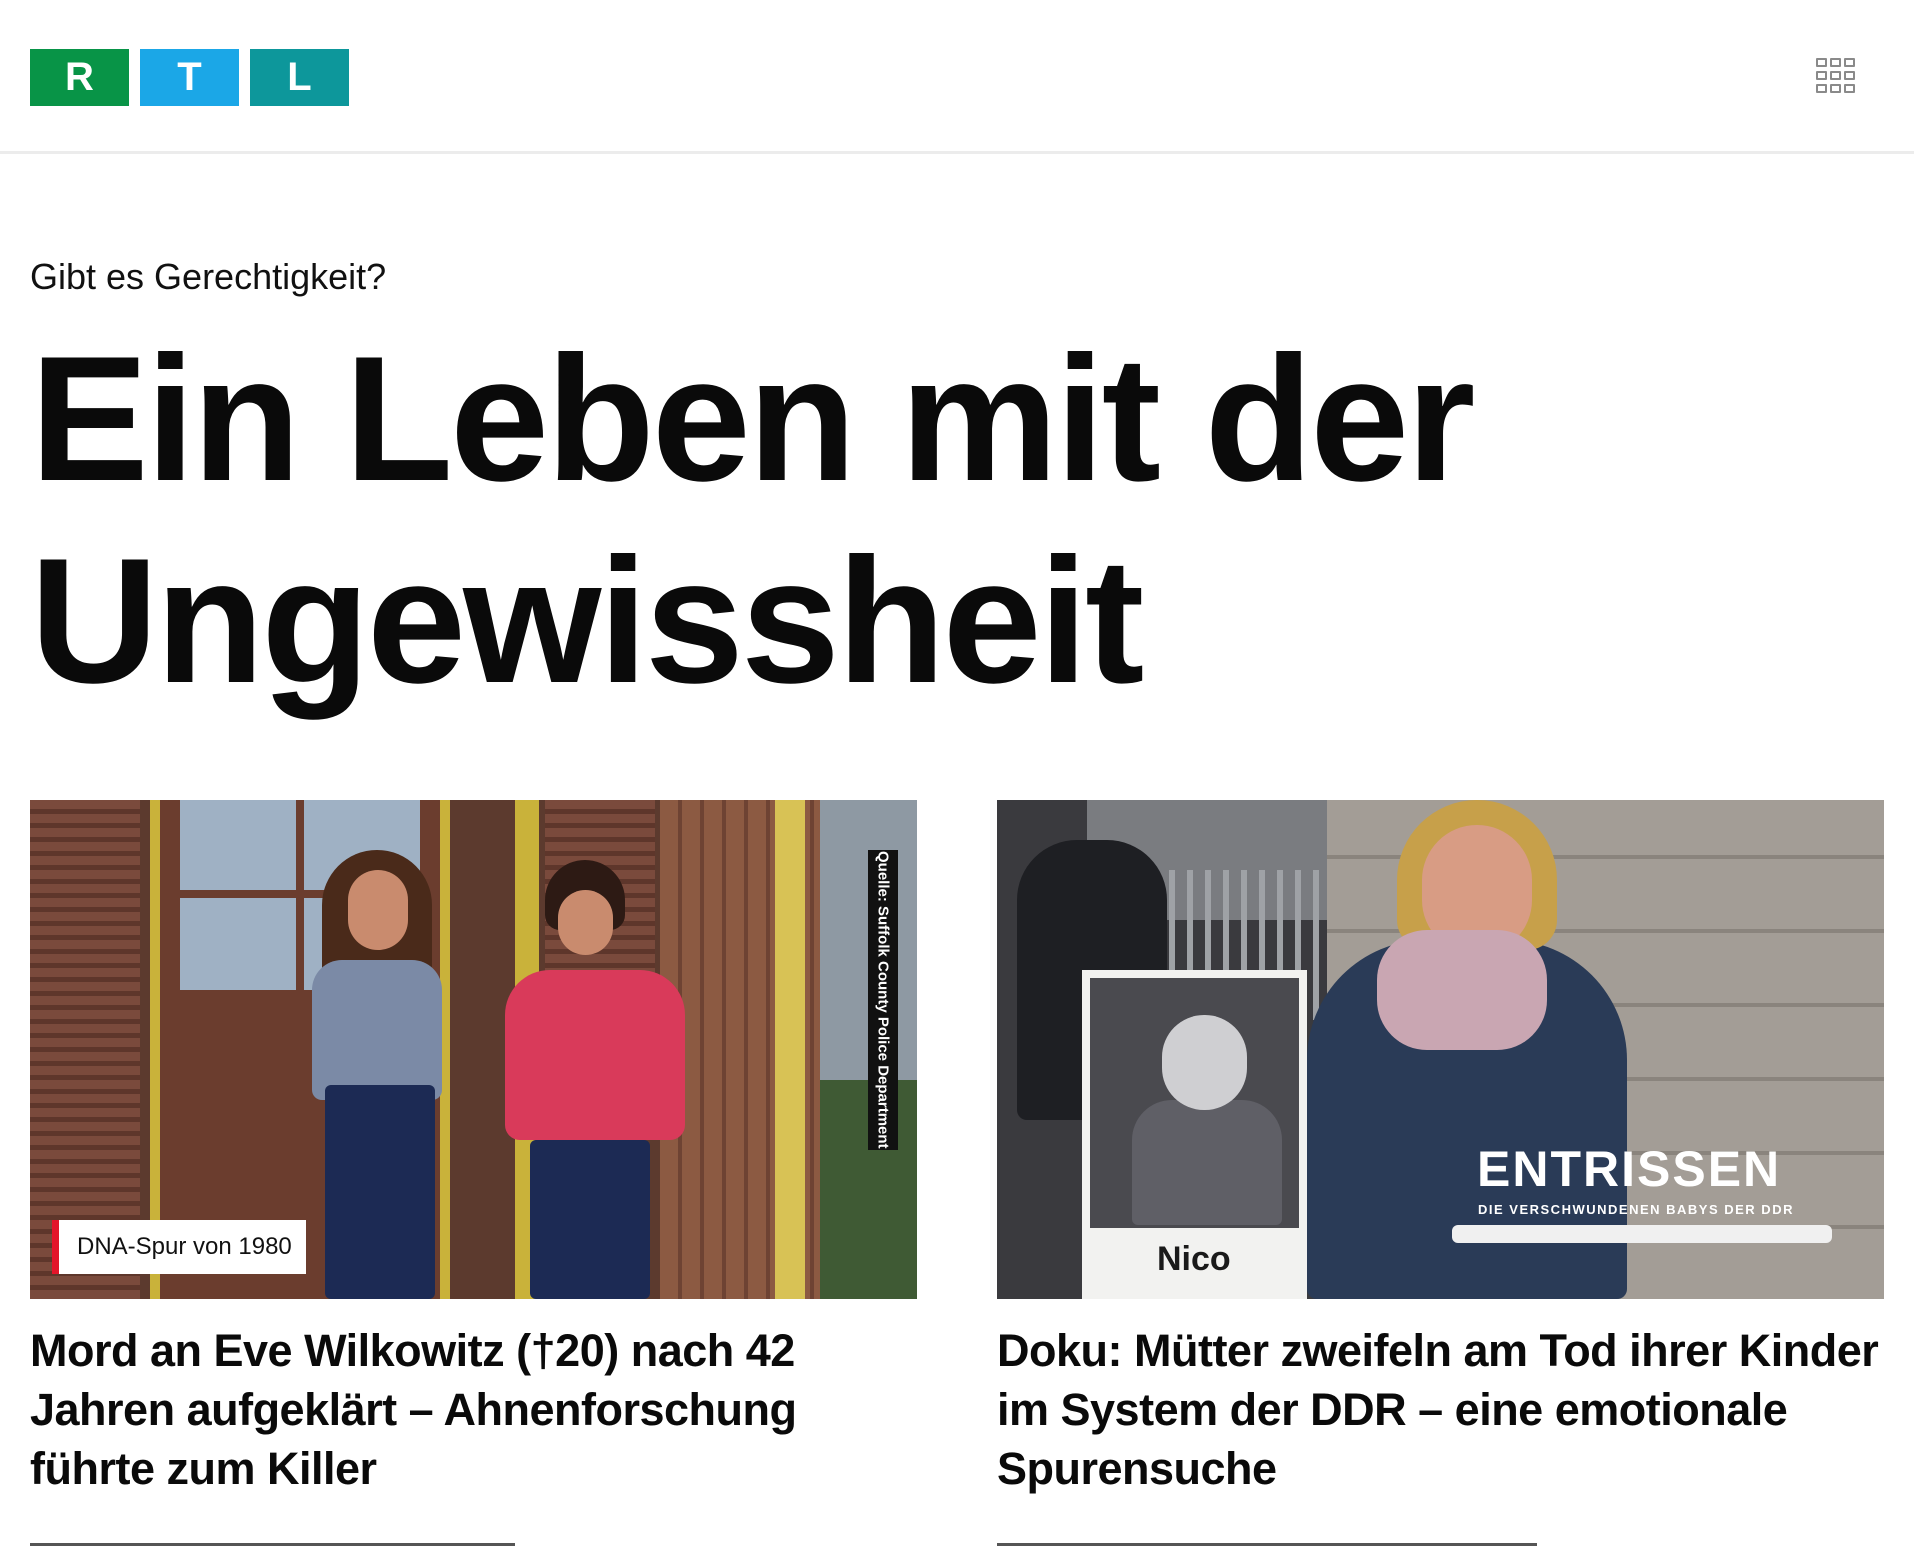 The image size is (1914, 1546). Describe the element at coordinates (883, 1000) in the screenshot. I see `image-credit: Quelle: Suffolk County Police Department` at that location.